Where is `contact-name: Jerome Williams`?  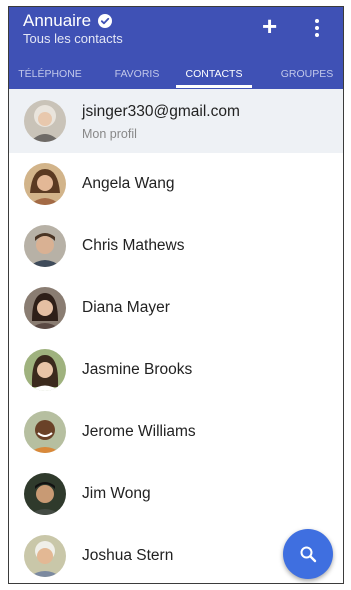 contact-name: Jerome Williams is located at coordinates (139, 431).